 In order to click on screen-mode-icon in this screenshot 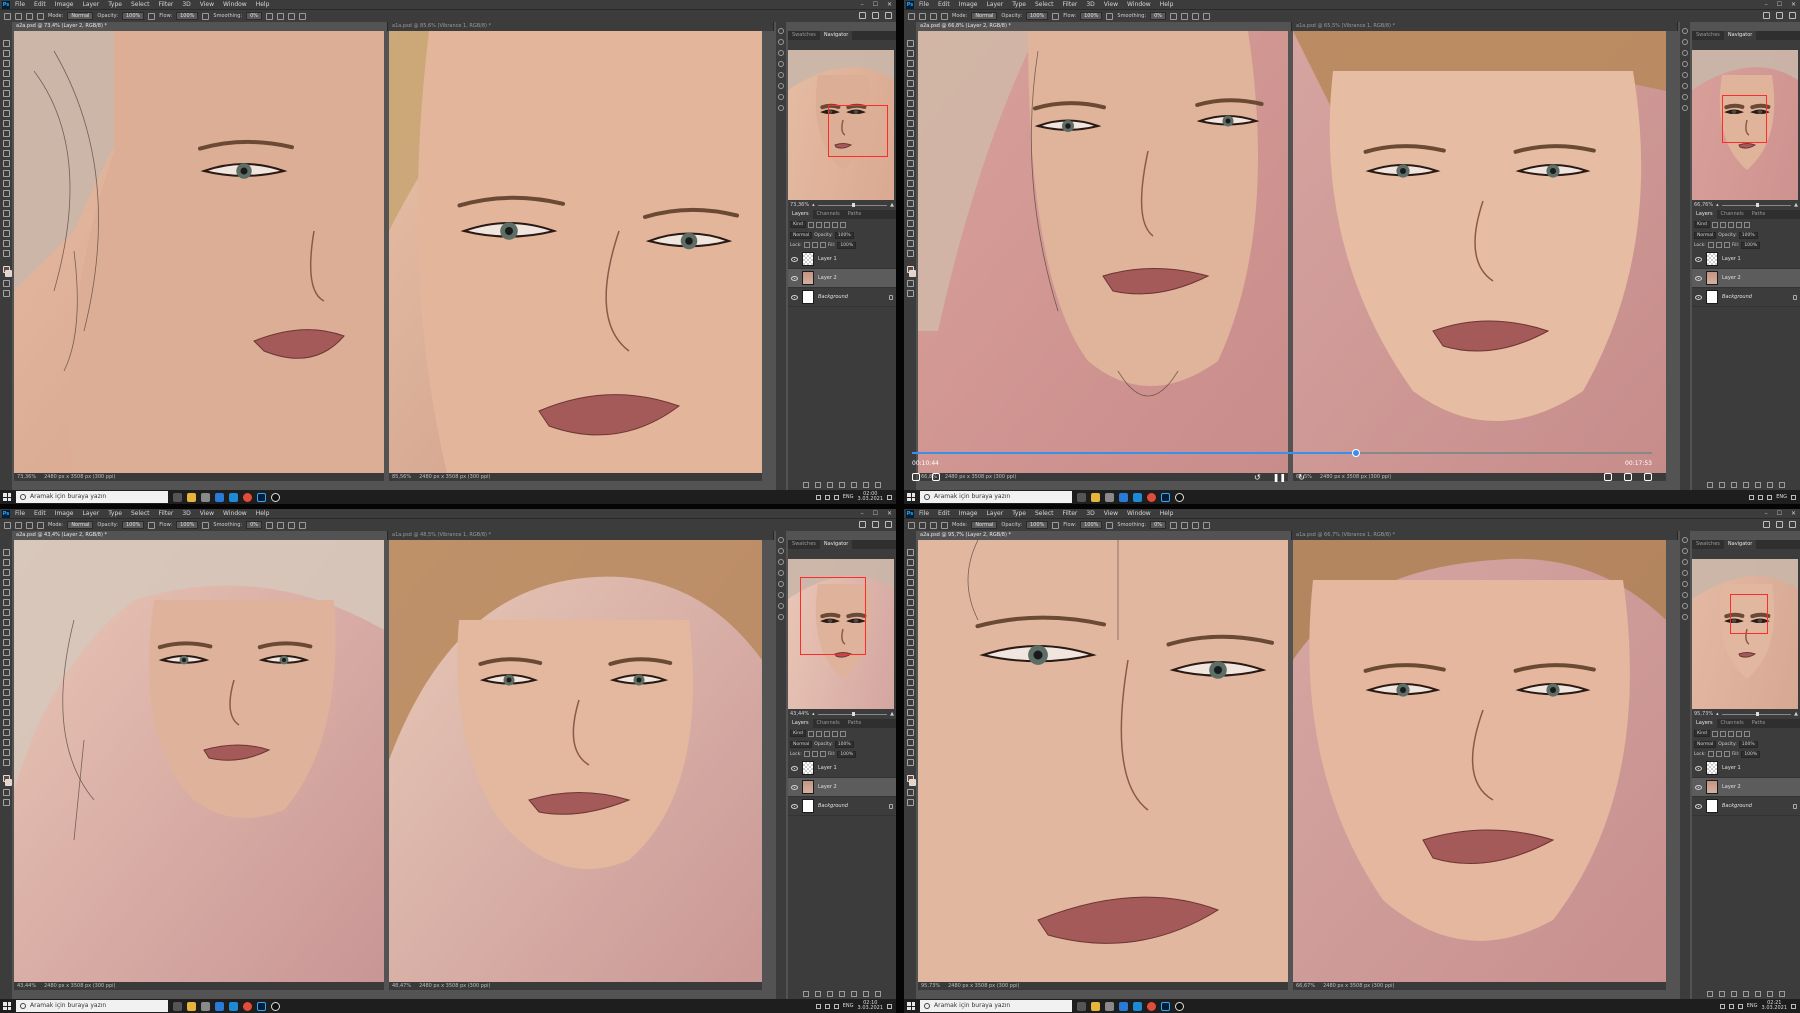, I will do `click(910, 802)`.